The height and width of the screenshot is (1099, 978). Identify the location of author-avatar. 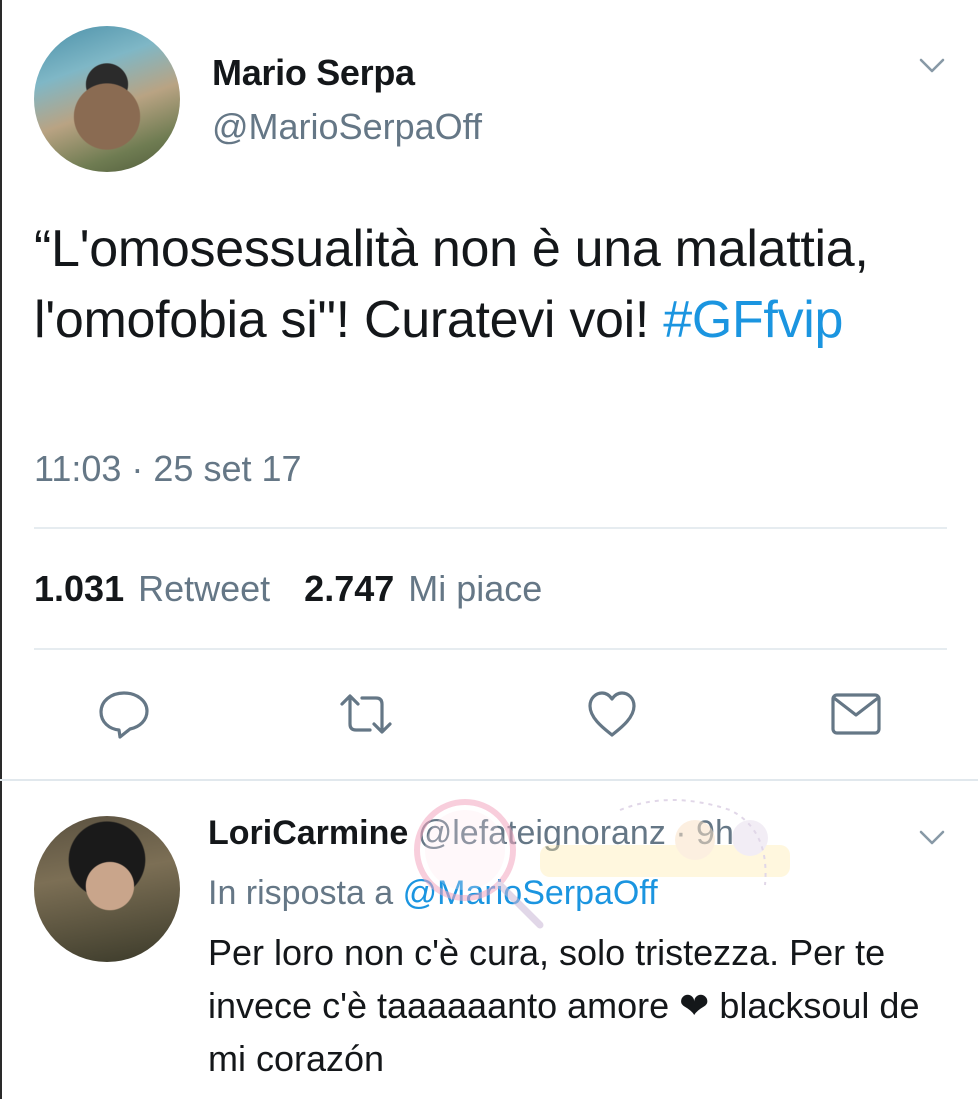
(107, 99).